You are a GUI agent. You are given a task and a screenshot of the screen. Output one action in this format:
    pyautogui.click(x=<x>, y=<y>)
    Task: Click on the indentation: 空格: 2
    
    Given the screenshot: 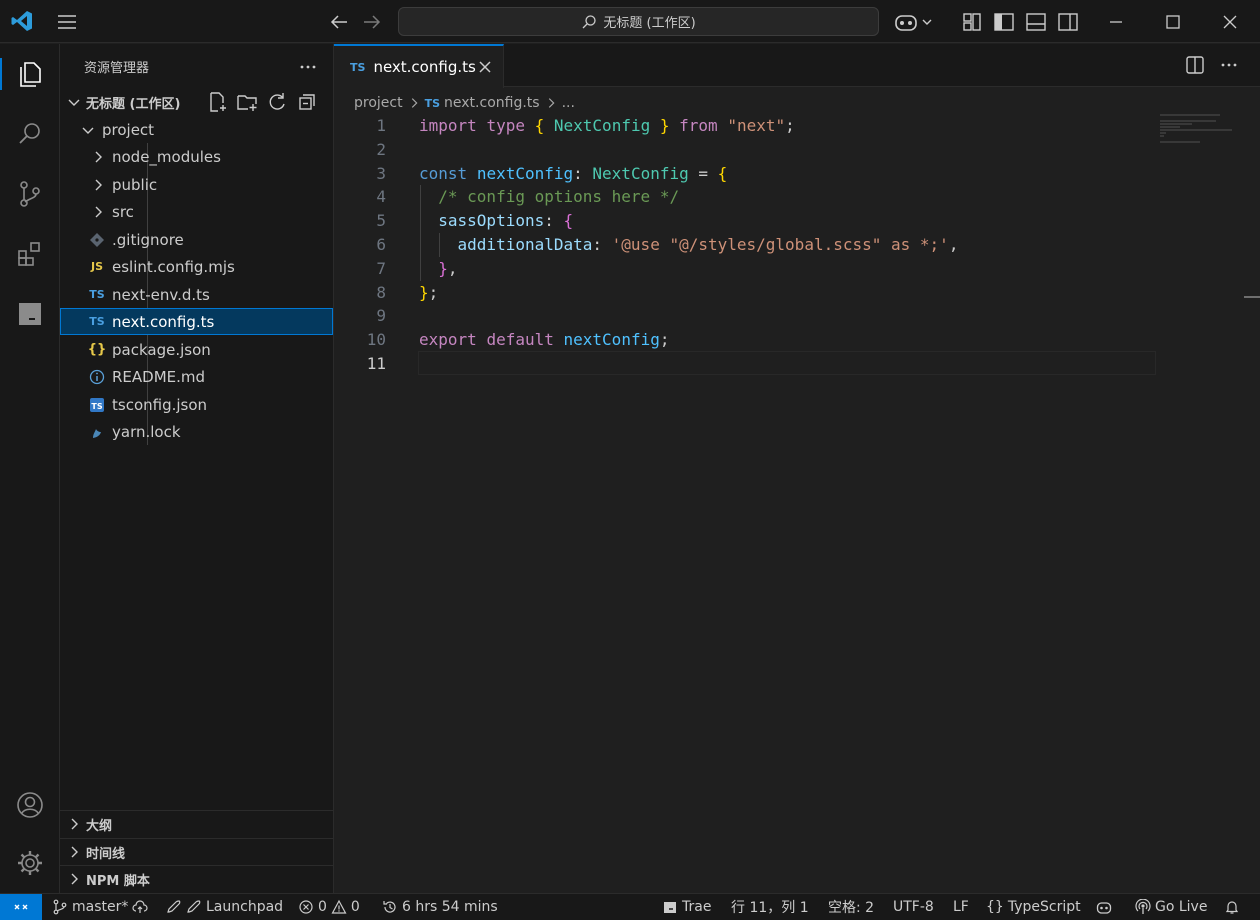 What is the action you would take?
    pyautogui.click(x=851, y=907)
    